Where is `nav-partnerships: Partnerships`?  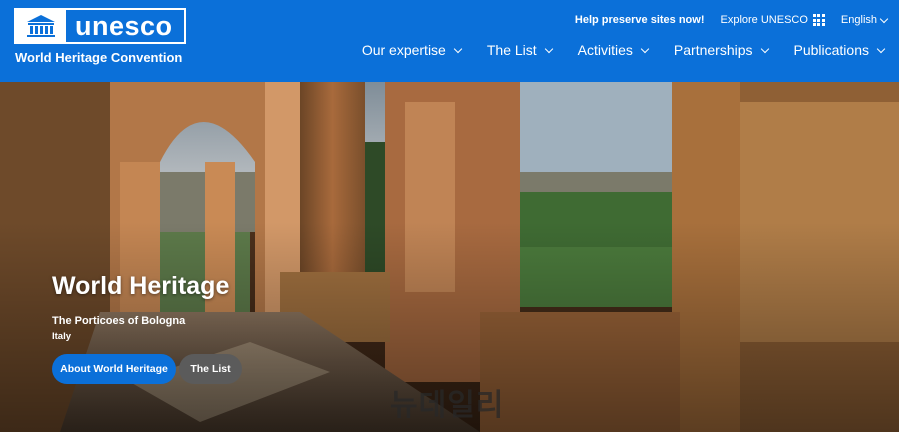 nav-partnerships: Partnerships is located at coordinates (721, 50).